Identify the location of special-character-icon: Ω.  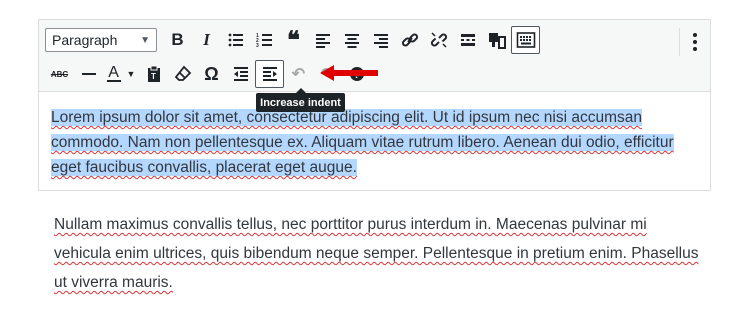
(211, 73).